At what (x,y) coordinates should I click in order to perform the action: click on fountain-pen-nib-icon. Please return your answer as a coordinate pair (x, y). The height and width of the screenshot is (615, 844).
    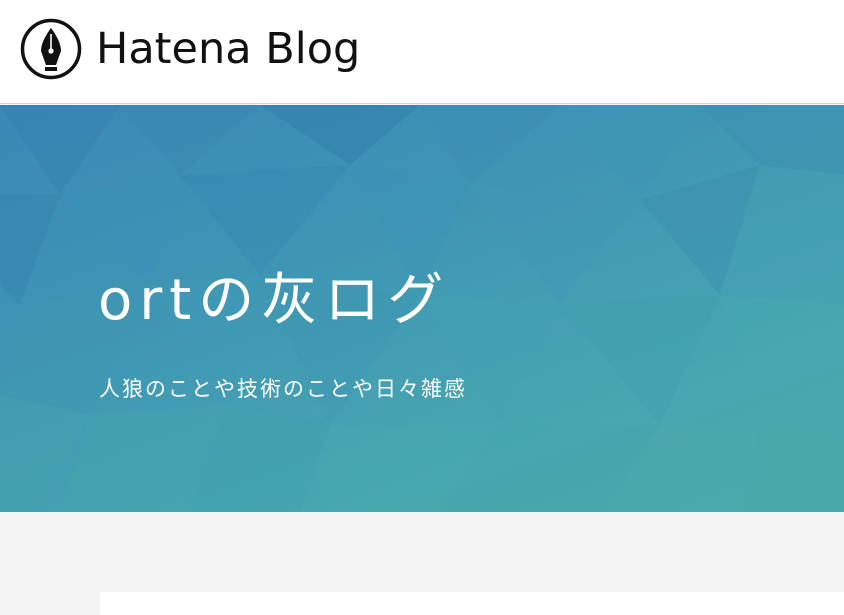
    Looking at the image, I should click on (51, 49).